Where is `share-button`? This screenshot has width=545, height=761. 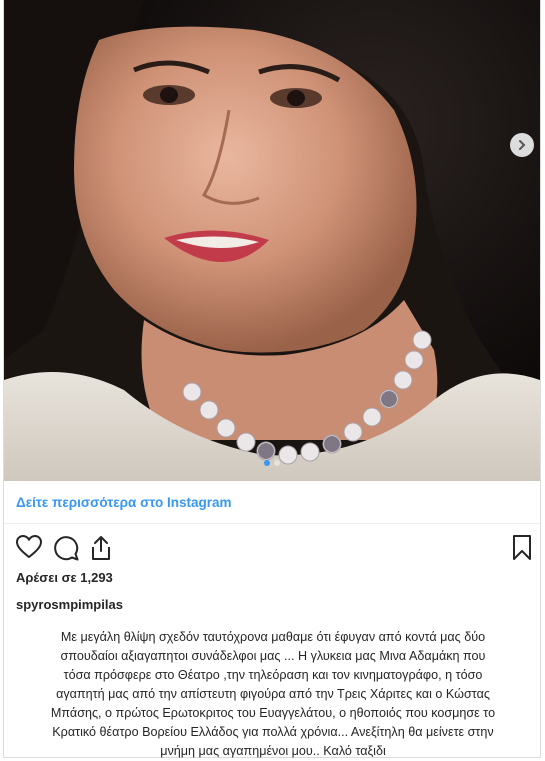 share-button is located at coordinates (101, 550).